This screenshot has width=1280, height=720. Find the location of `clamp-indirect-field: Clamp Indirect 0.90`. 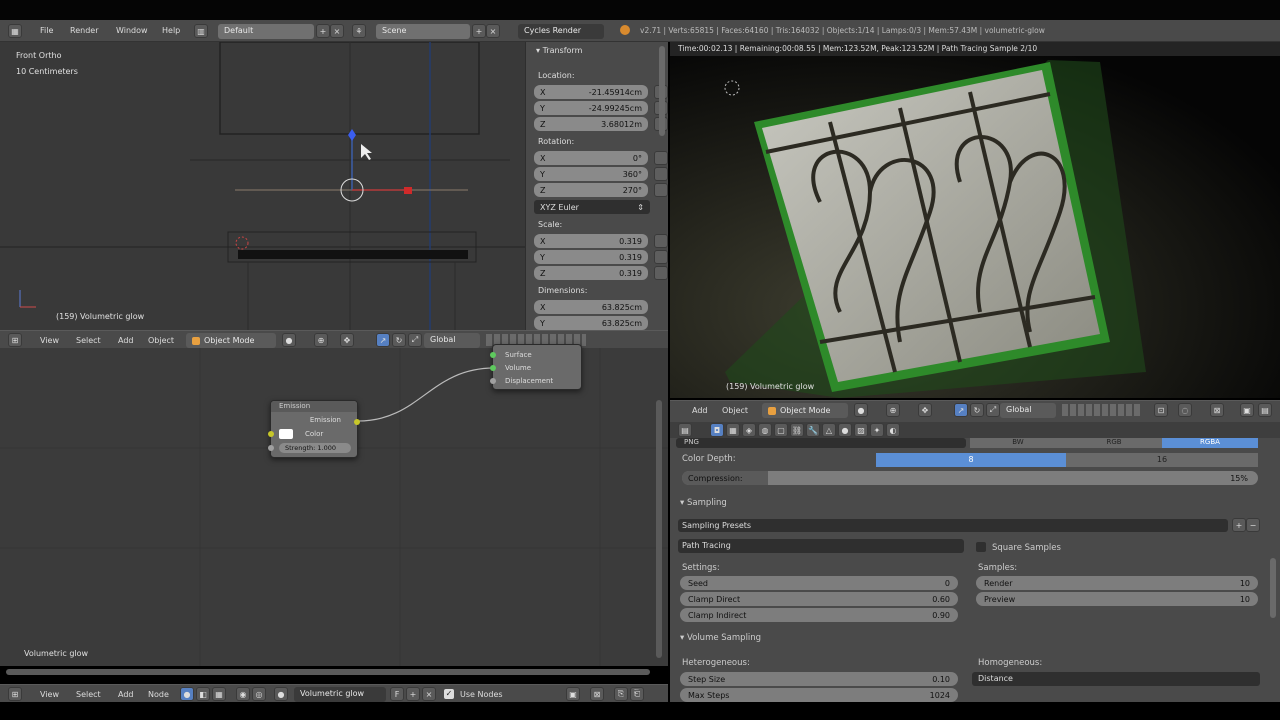

clamp-indirect-field: Clamp Indirect 0.90 is located at coordinates (819, 615).